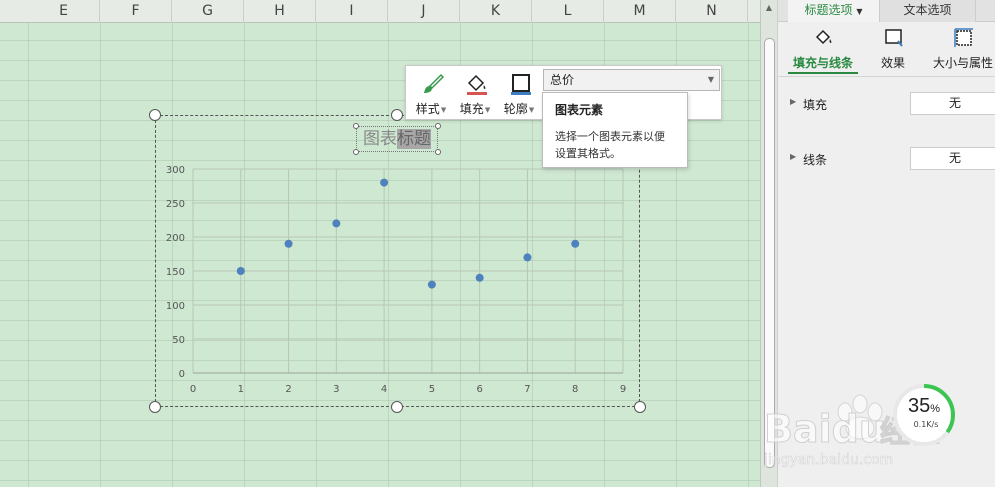 This screenshot has width=995, height=487. Describe the element at coordinates (562, 80) in the screenshot. I see `chart-element-select-value: 总价` at that location.